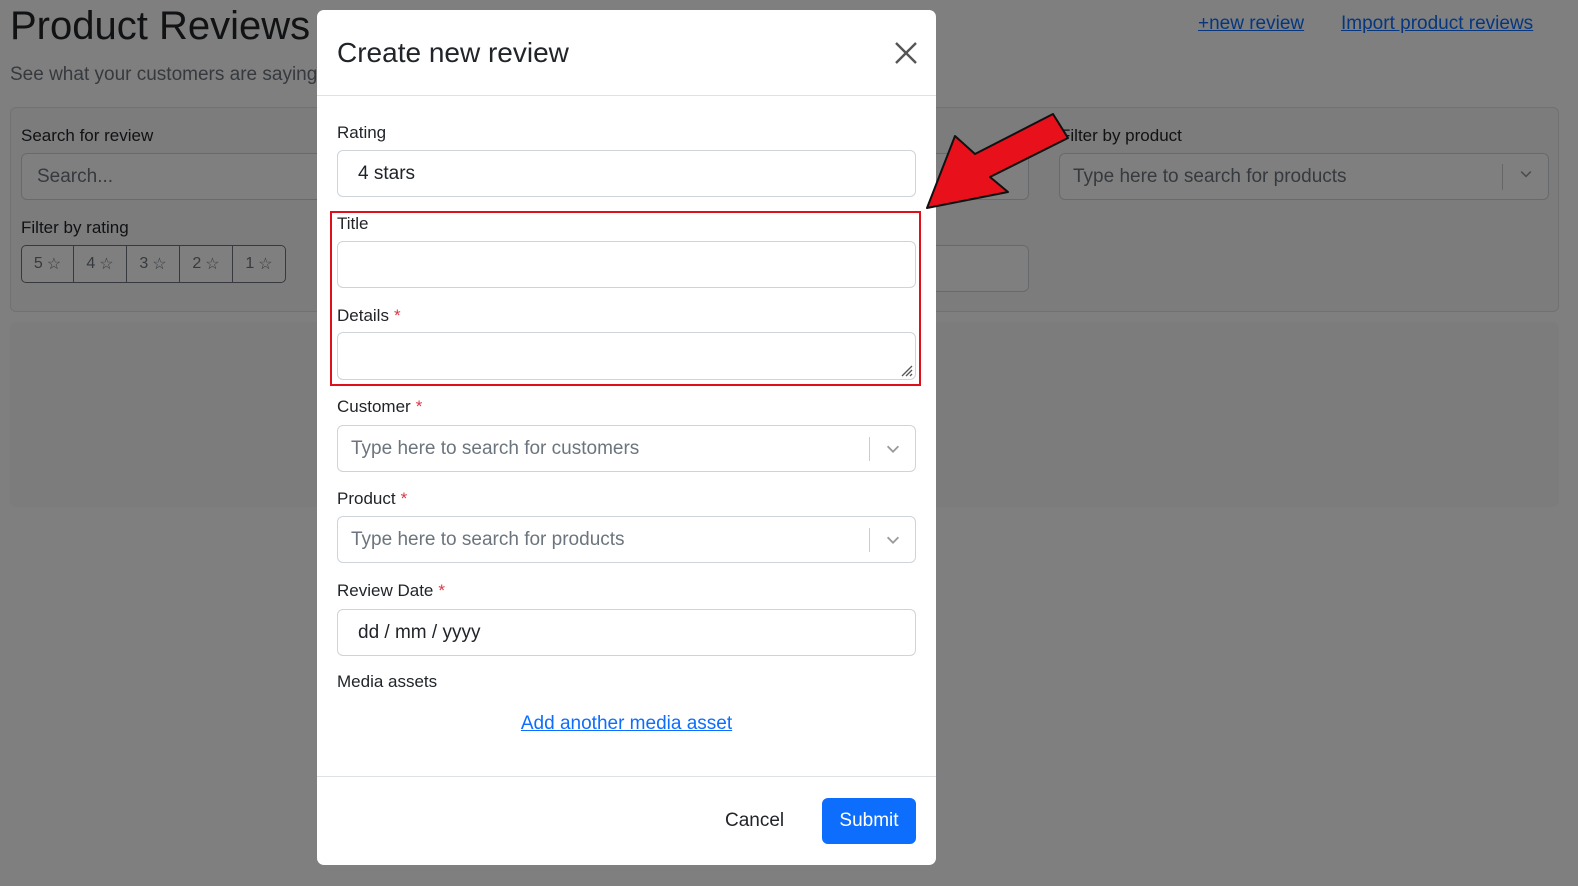  Describe the element at coordinates (366, 498) in the screenshot. I see `product-label-text: Product` at that location.